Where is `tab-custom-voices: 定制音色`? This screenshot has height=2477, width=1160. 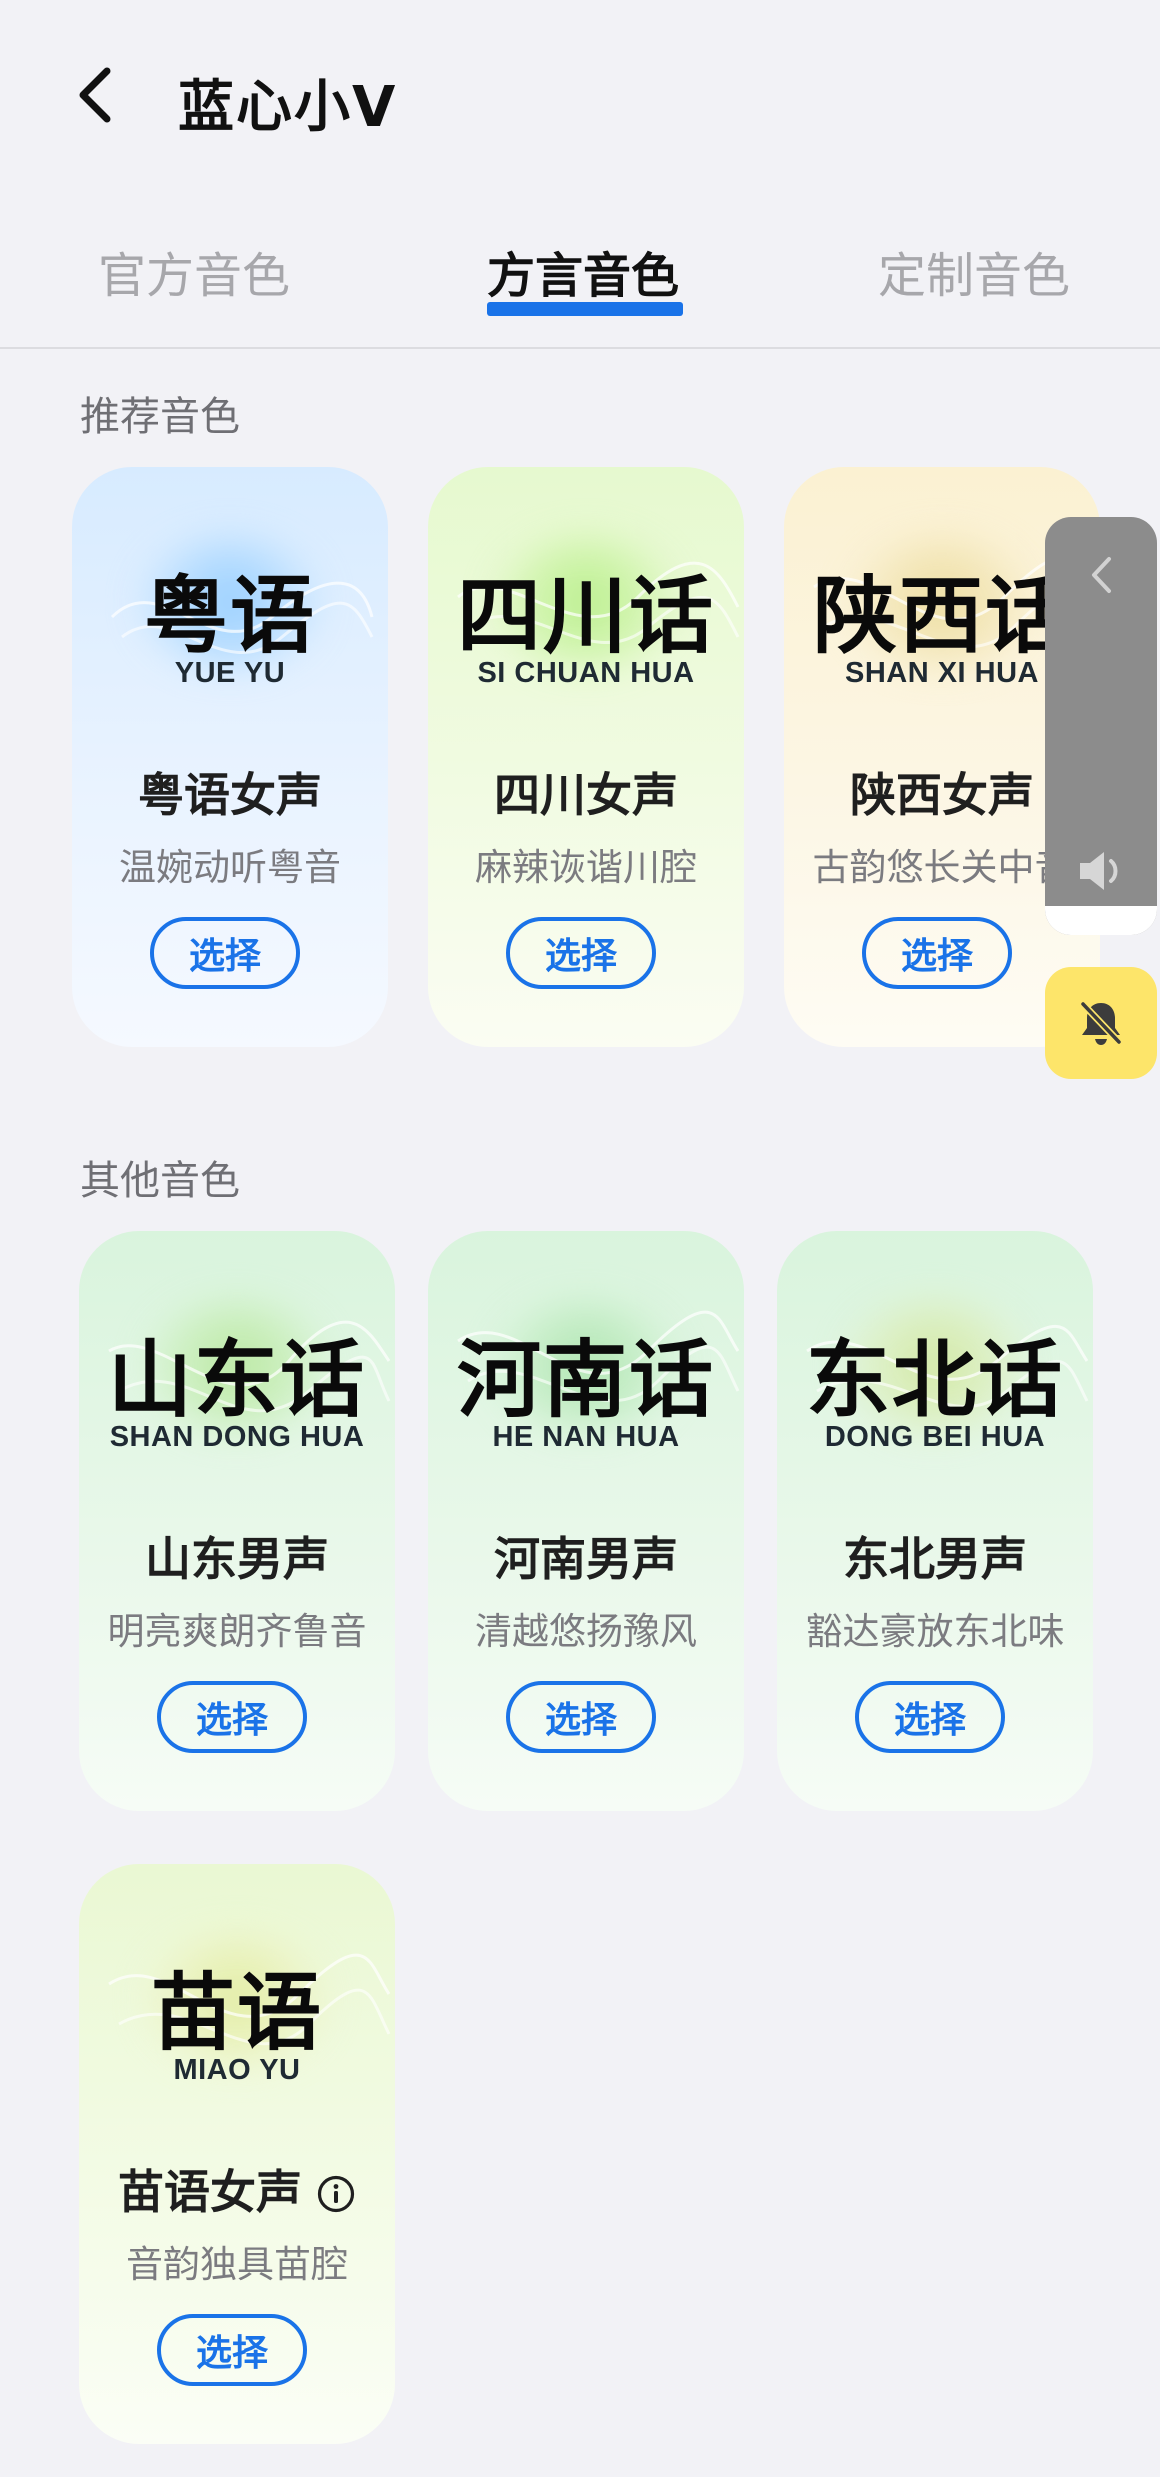
tab-custom-voices: 定制音色 is located at coordinates (974, 271).